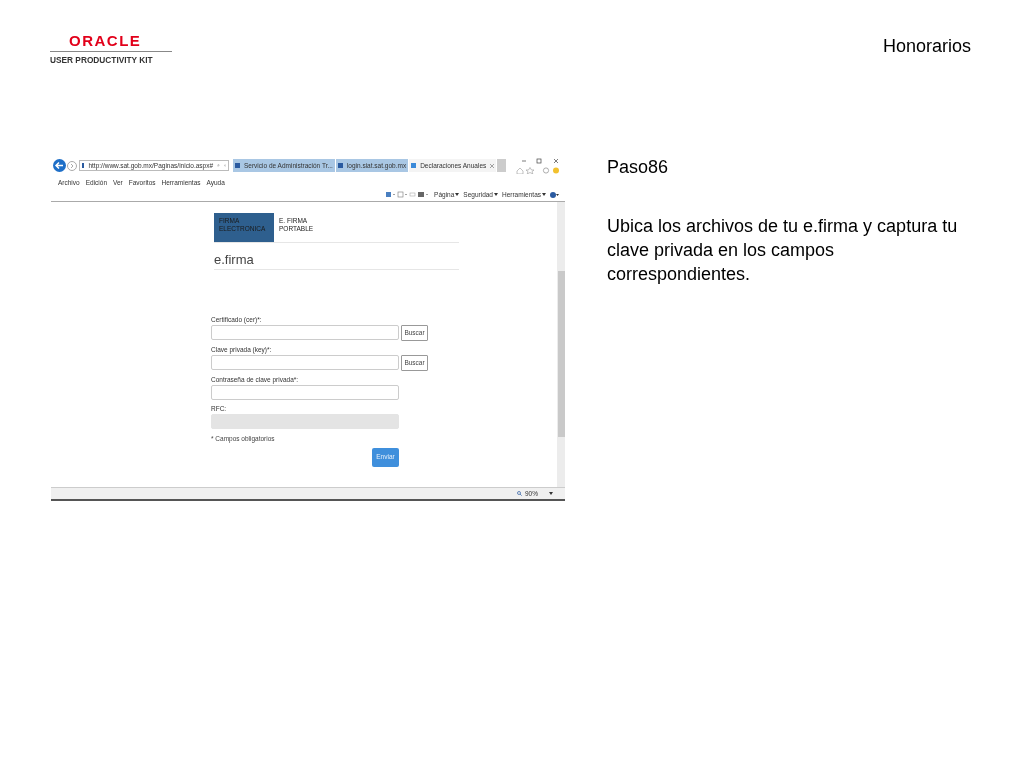  What do you see at coordinates (502, 166) in the screenshot?
I see `new-tab-button` at bounding box center [502, 166].